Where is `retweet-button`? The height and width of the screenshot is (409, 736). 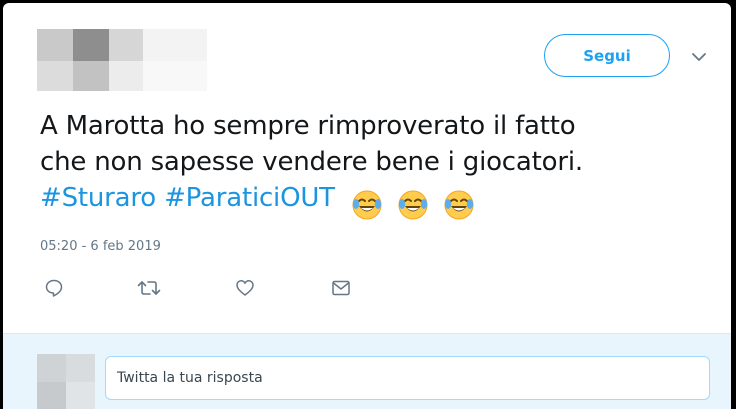
retweet-button is located at coordinates (149, 288).